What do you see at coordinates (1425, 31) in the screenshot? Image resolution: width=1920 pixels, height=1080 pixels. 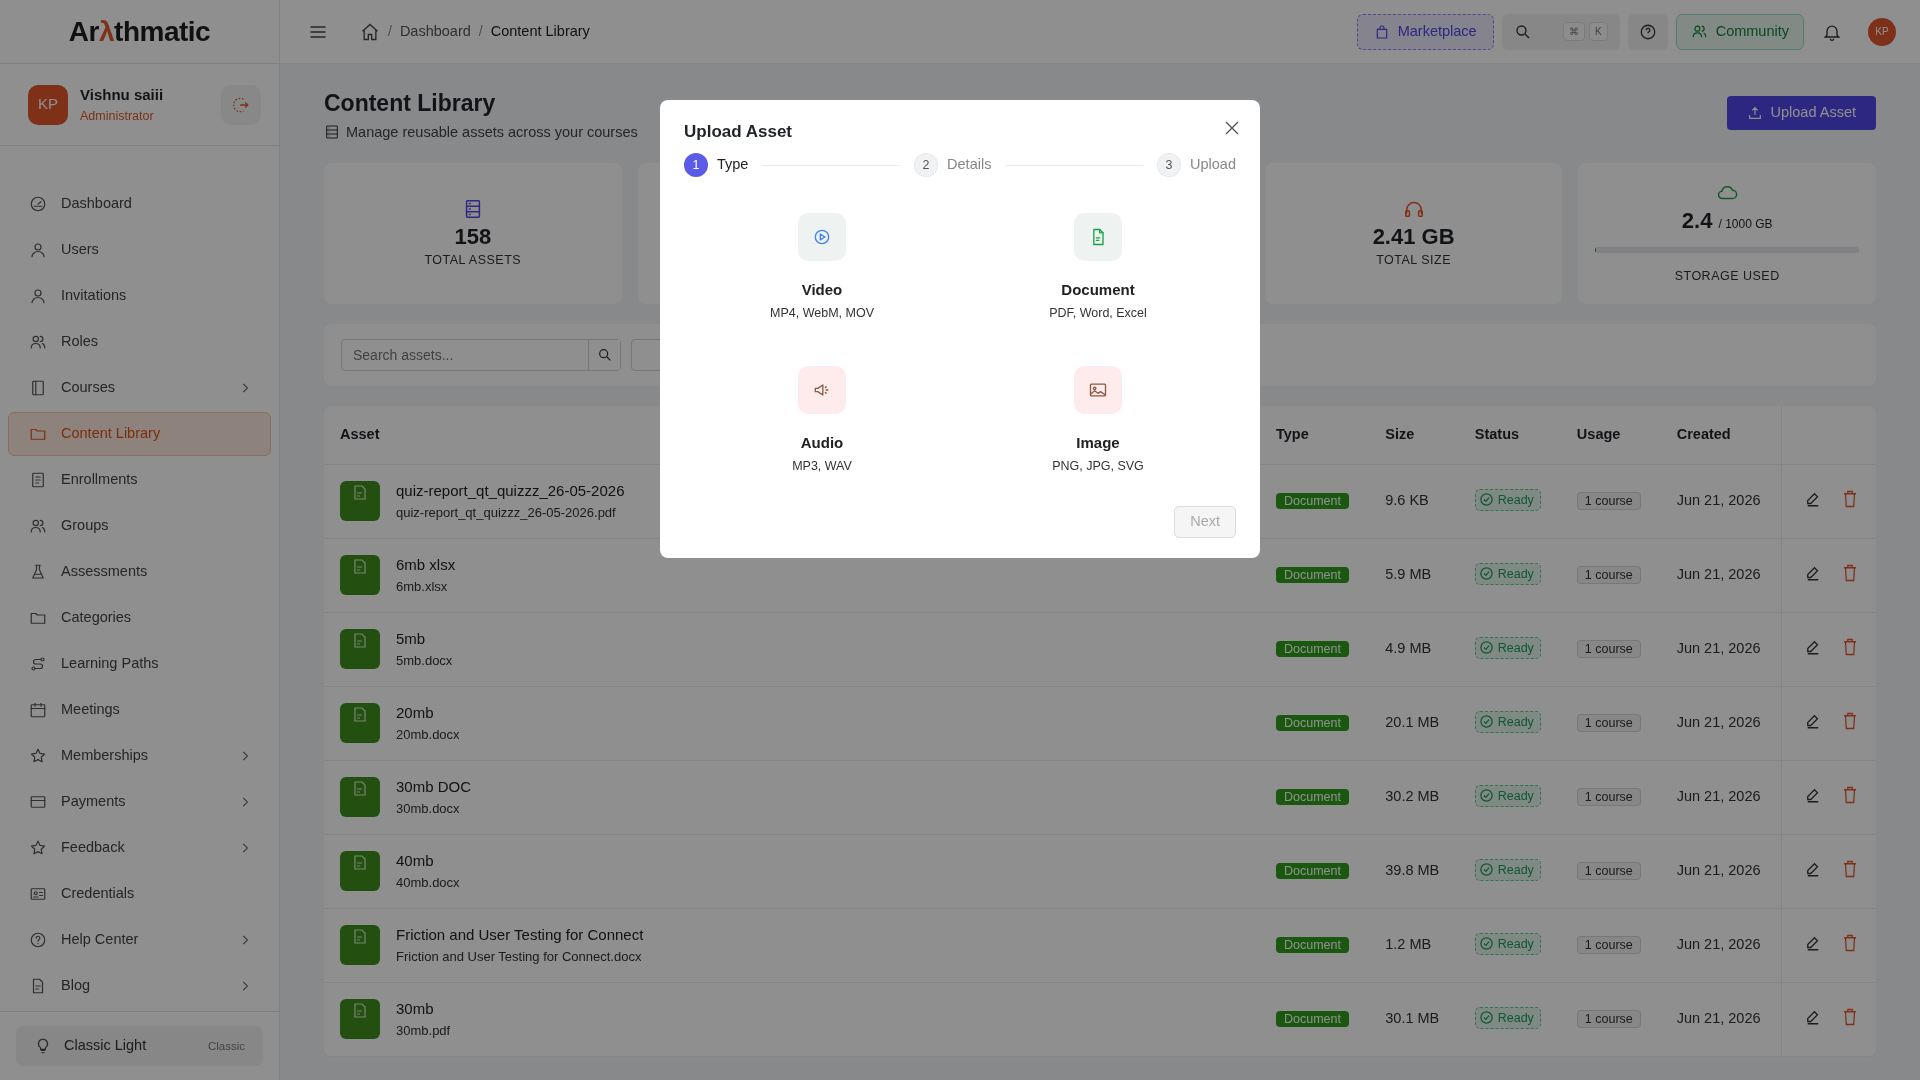 I see `marketplace-button: Marketplace` at bounding box center [1425, 31].